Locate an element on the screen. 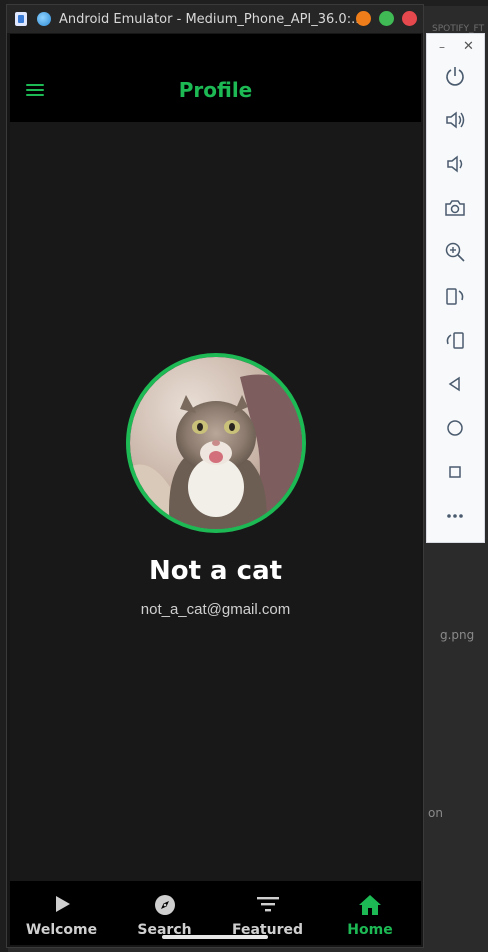 Image resolution: width=488 pixels, height=952 pixels. camera-icon is located at coordinates (455, 208).